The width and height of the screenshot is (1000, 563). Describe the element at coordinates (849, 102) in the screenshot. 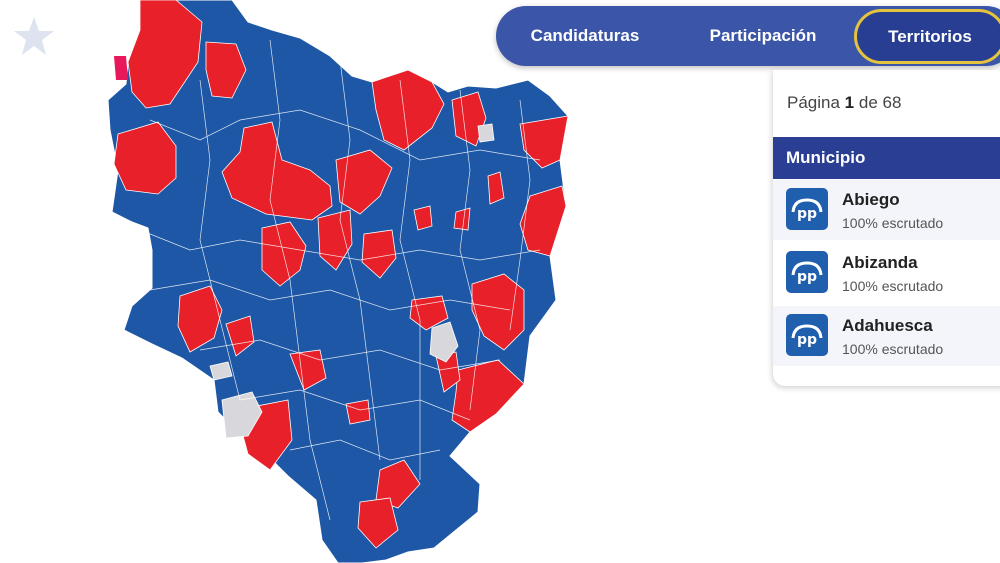

I see `pager-current: 1` at that location.